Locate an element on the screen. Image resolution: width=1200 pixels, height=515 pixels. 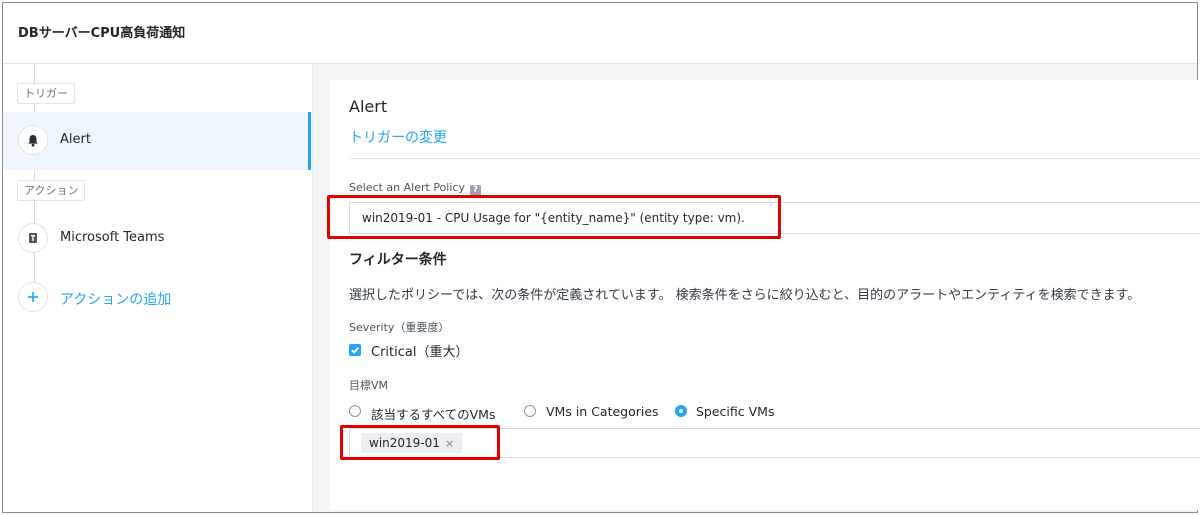
teams-icon is located at coordinates (33, 238).